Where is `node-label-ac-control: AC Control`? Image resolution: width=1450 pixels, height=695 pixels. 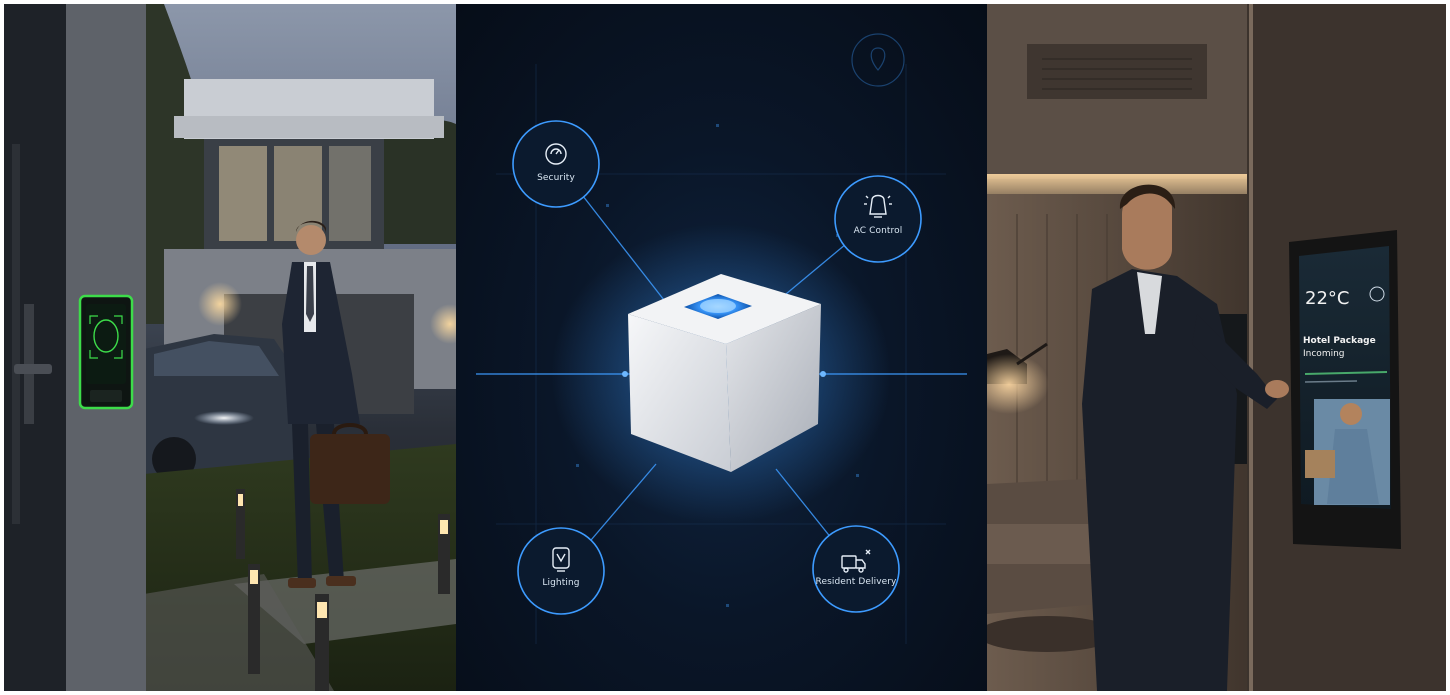
node-label-ac-control: AC Control is located at coordinates (878, 231).